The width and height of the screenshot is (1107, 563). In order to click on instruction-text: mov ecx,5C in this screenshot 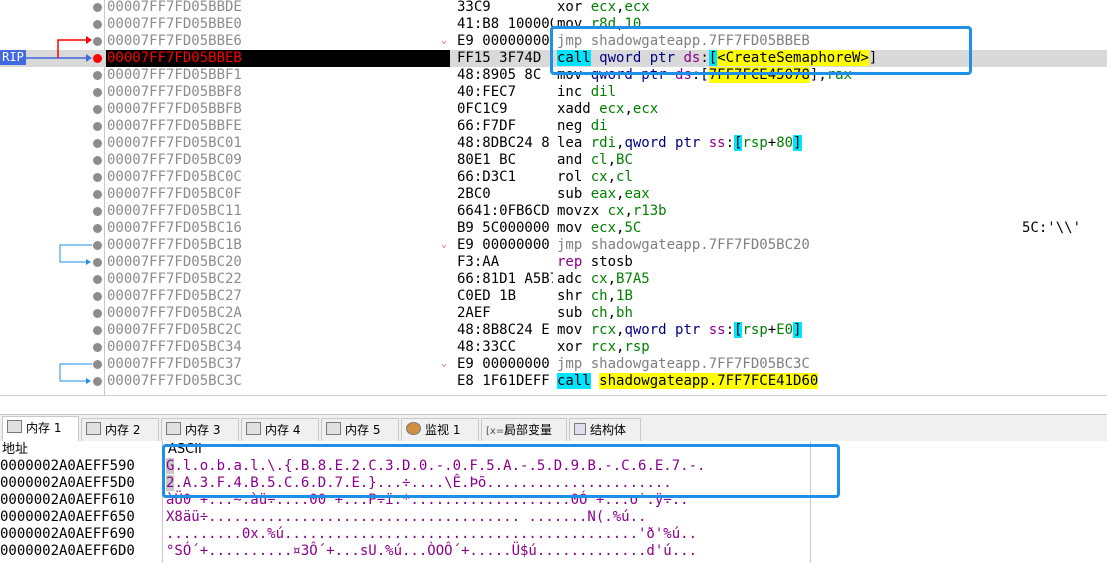, I will do `click(599, 228)`.